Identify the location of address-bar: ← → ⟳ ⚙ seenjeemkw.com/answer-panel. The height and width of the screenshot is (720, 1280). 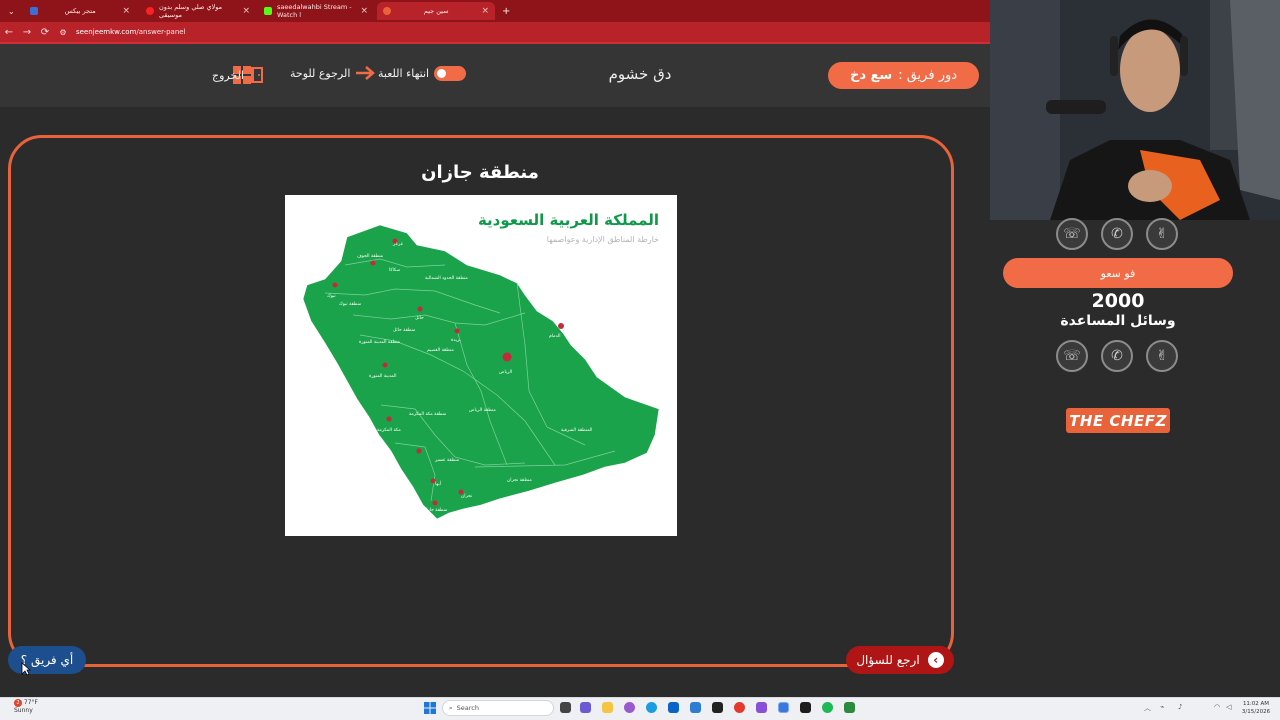
(495, 32).